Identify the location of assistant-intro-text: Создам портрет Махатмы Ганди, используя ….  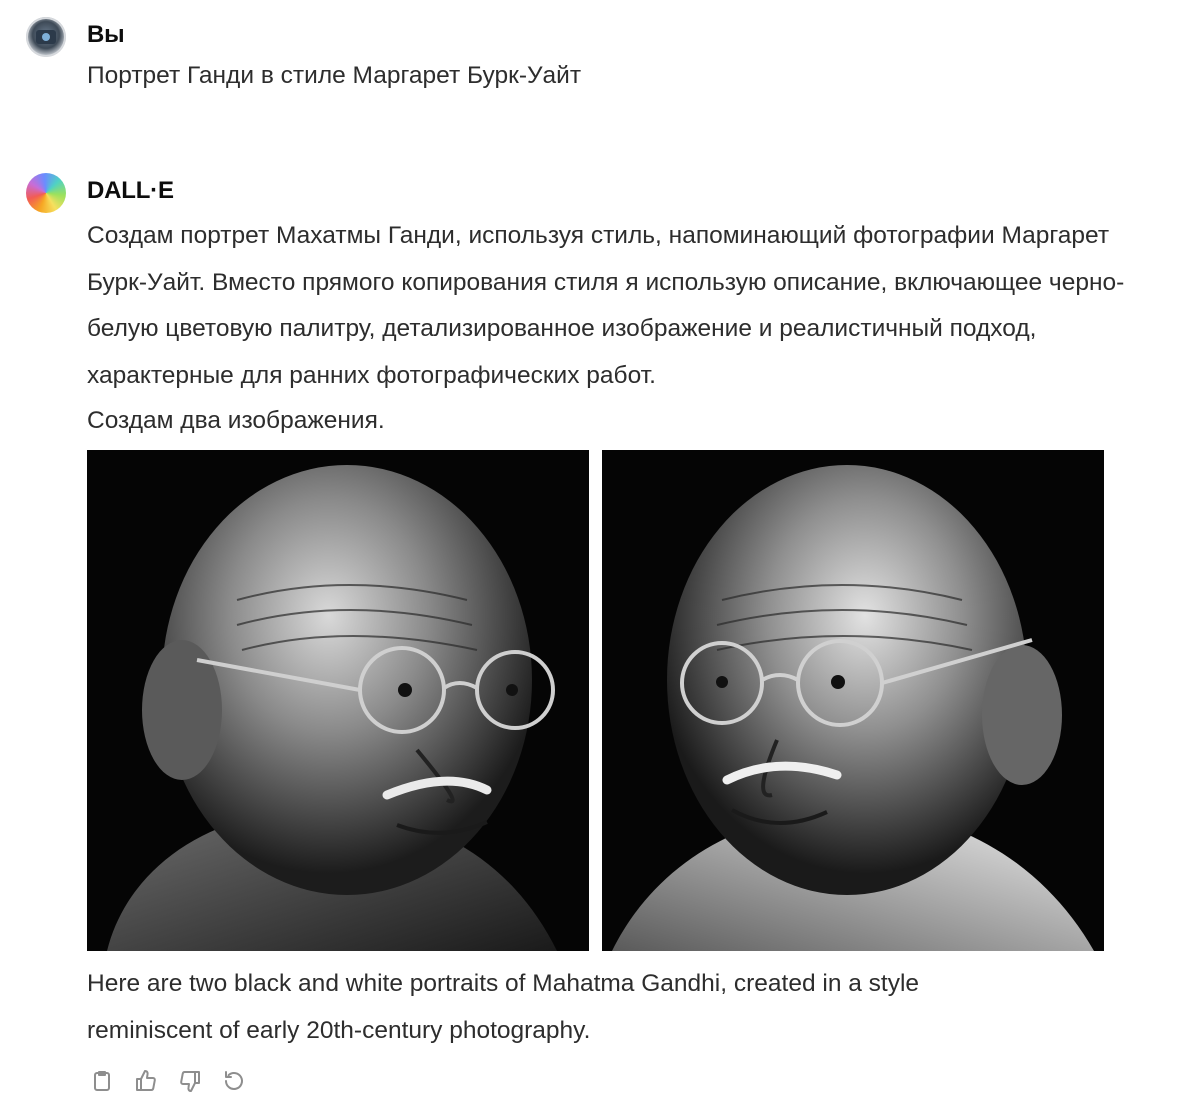
(606, 305).